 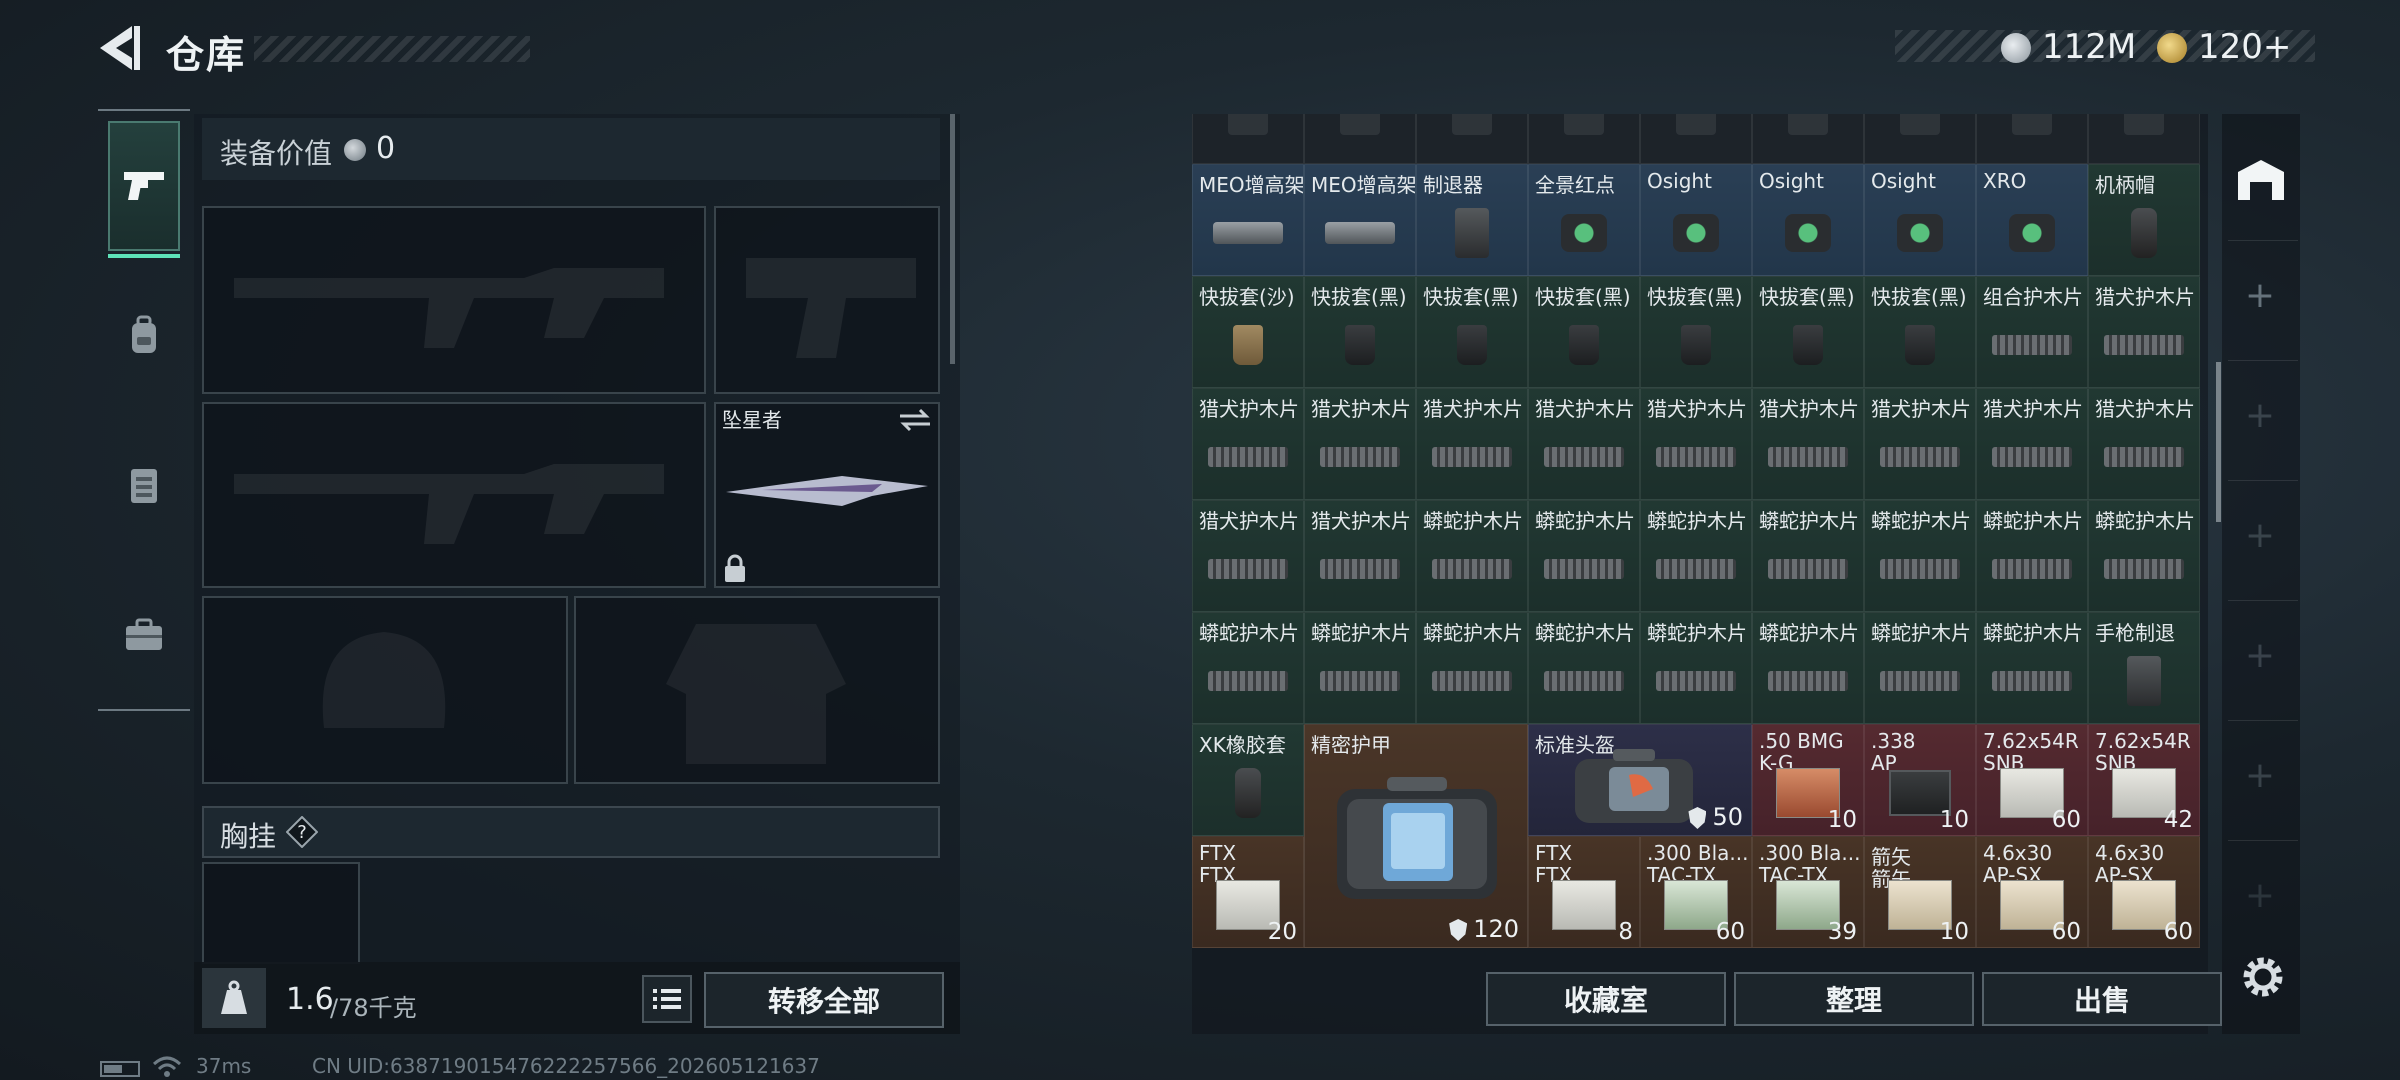 I want to click on stash-item-cell: 箭矢 箭矢 10, so click(x=1920, y=892).